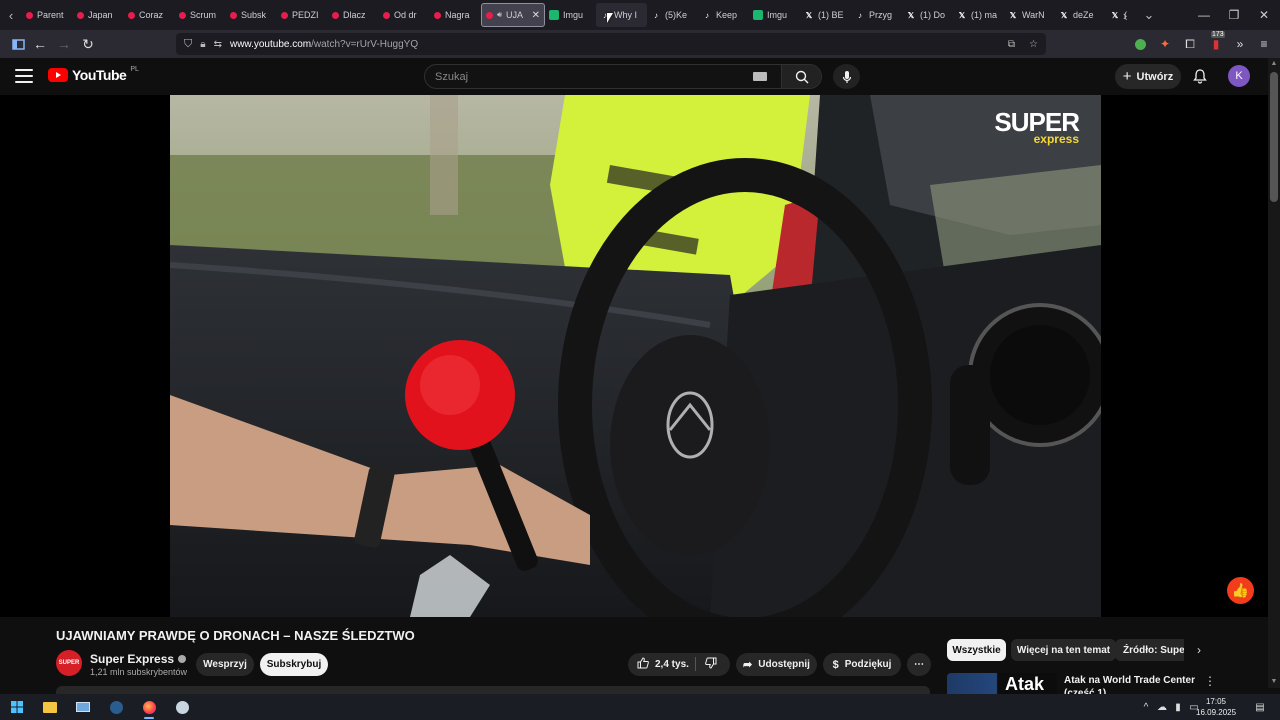  I want to click on permissions-icon: ⇆, so click(218, 44).